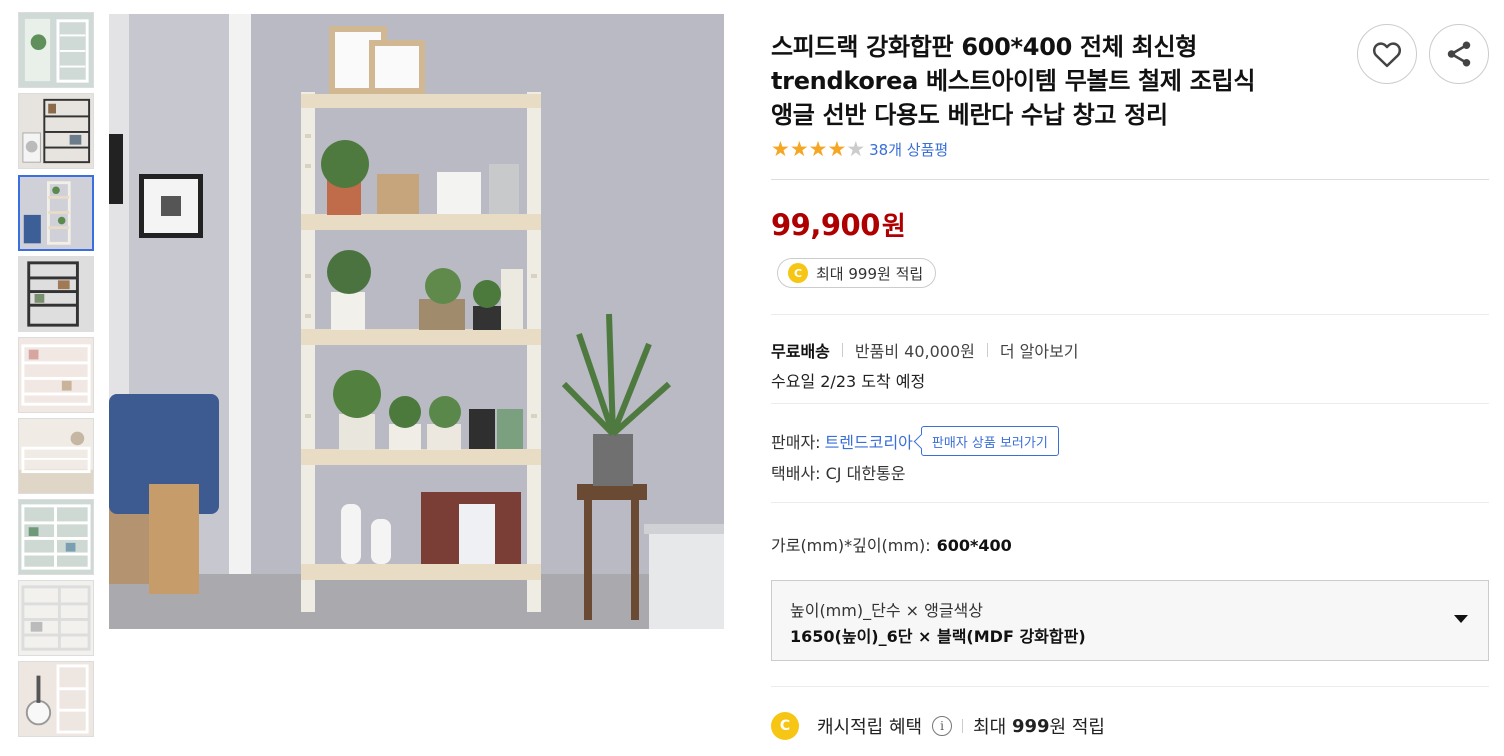 This screenshot has height=756, width=1504. I want to click on learn-more-link: 더 알아보기, so click(1039, 350).